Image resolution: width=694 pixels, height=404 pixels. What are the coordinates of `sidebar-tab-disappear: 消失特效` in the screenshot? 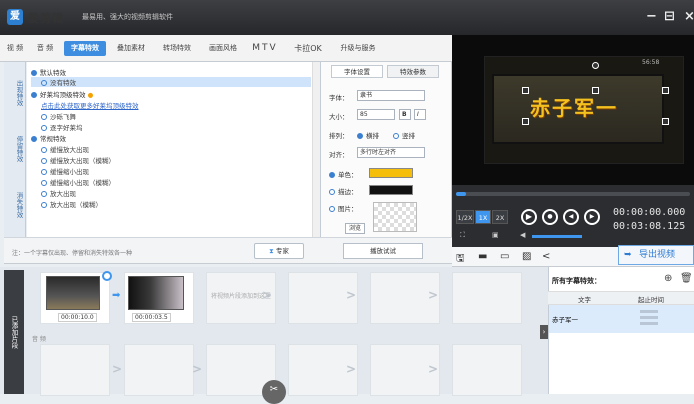 It's located at (15, 205).